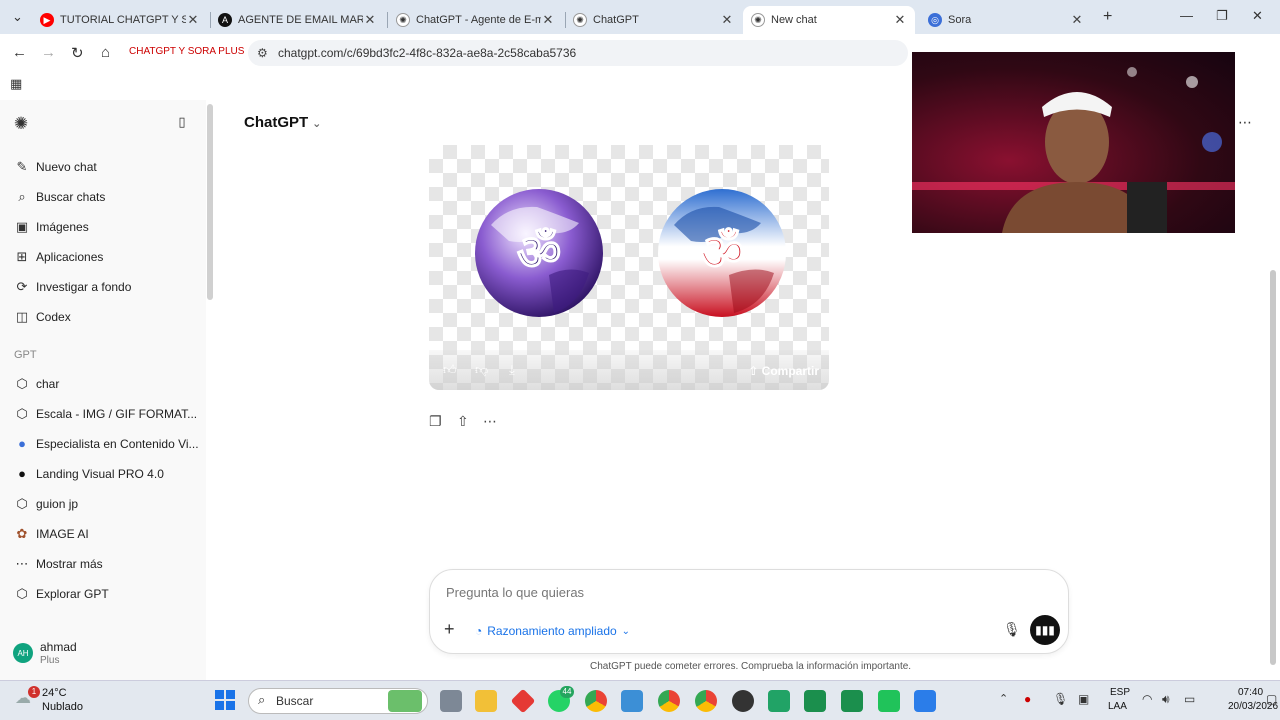  I want to click on share-icon: ⇧, so click(463, 421).